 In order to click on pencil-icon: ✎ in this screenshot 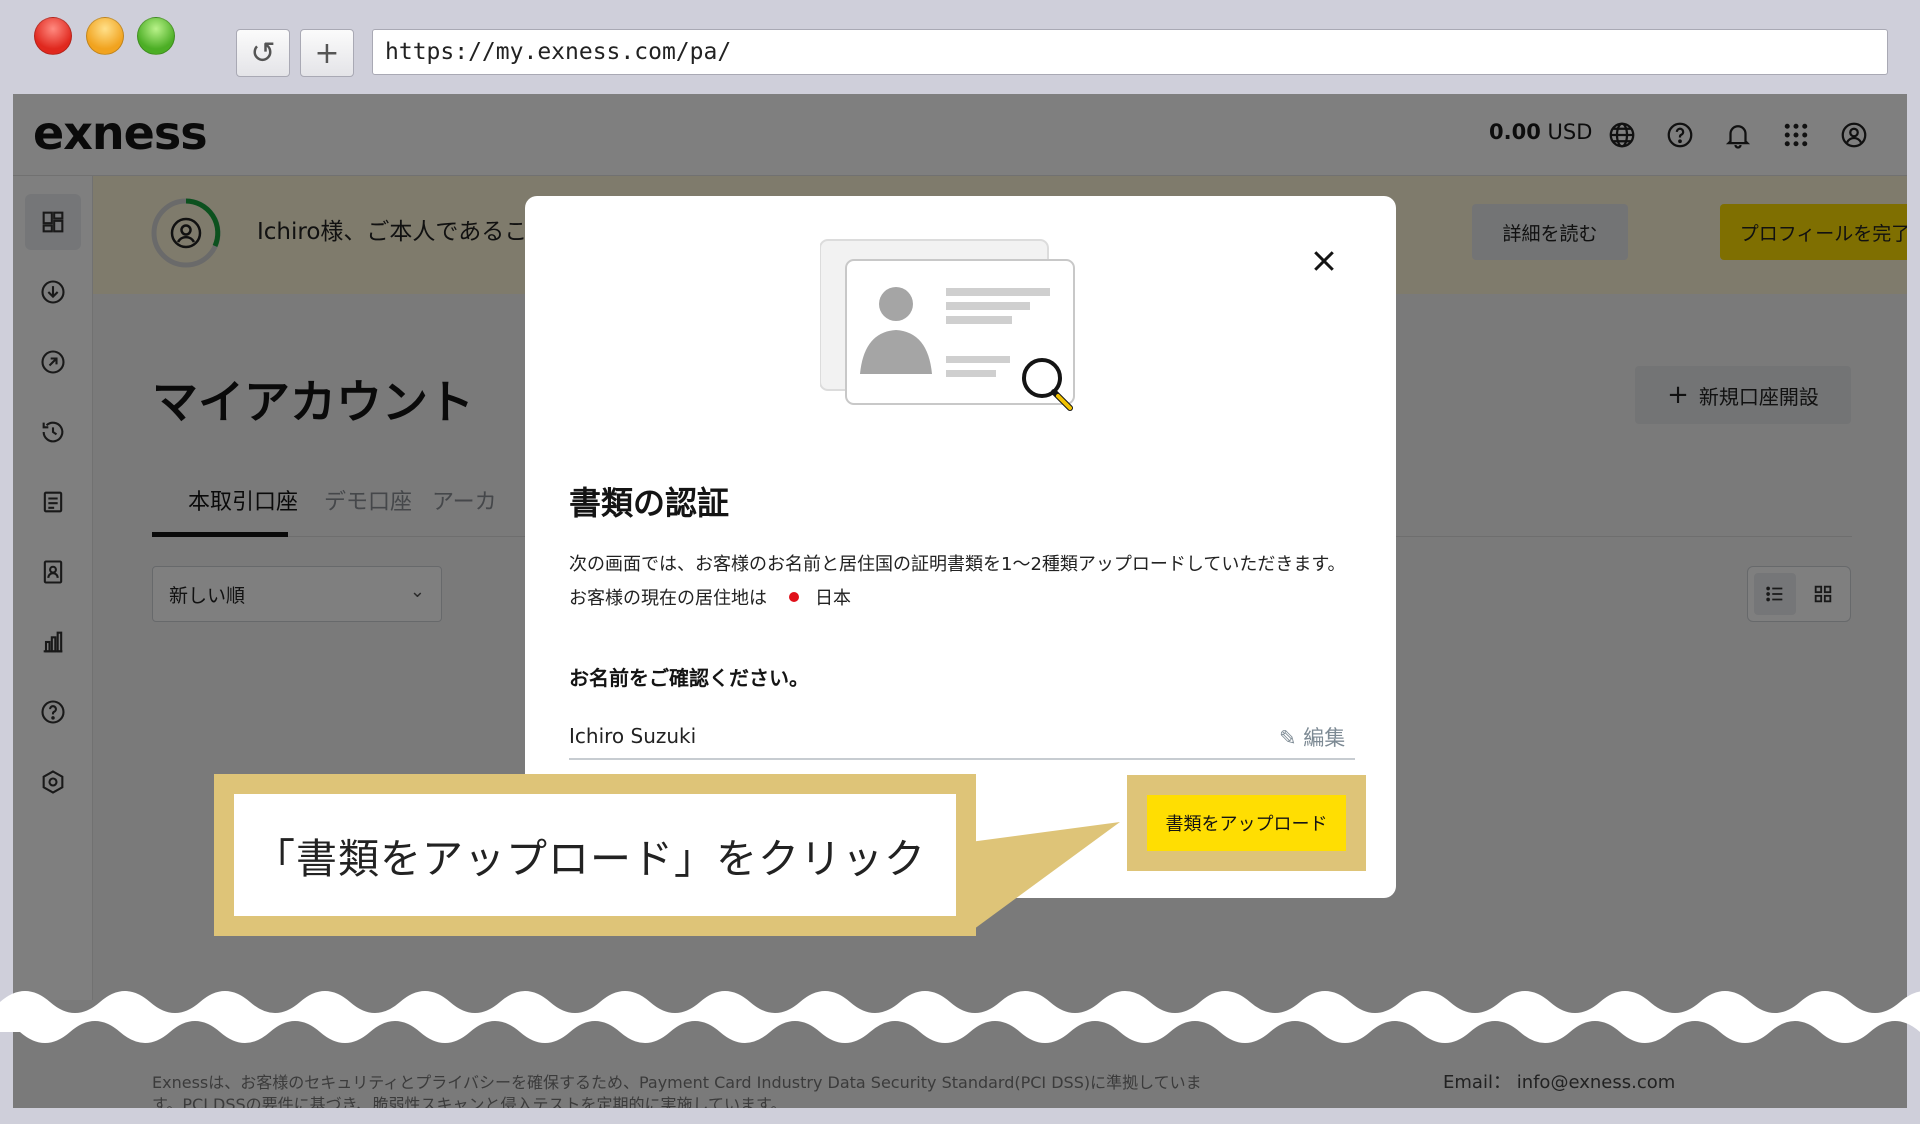, I will do `click(1288, 738)`.